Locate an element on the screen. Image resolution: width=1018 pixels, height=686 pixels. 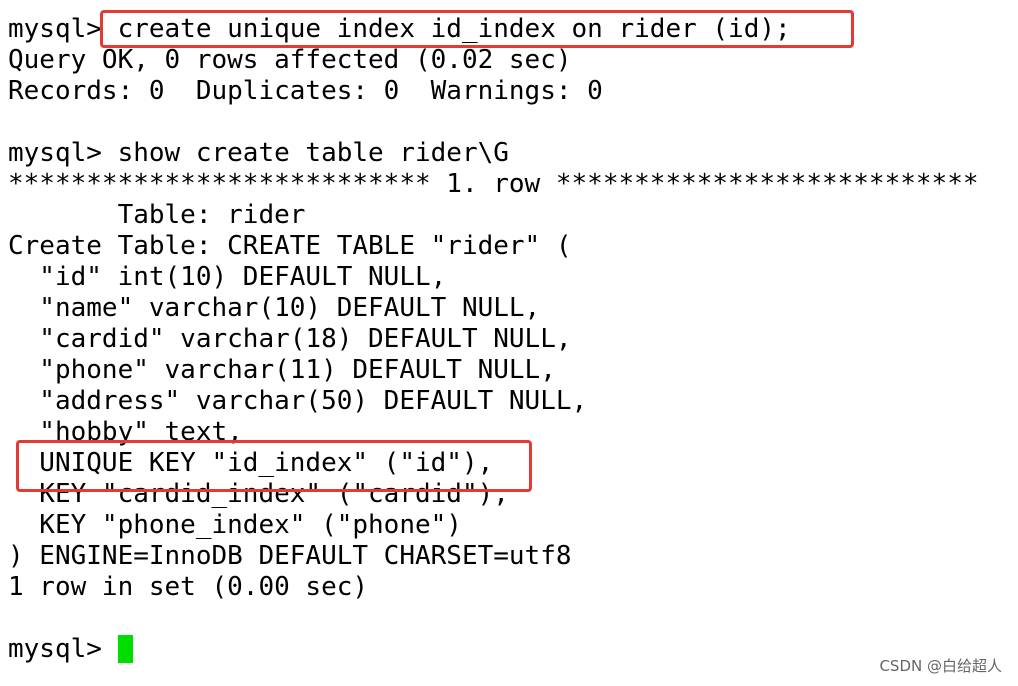
terminal-line: Table: rider is located at coordinates (157, 215).